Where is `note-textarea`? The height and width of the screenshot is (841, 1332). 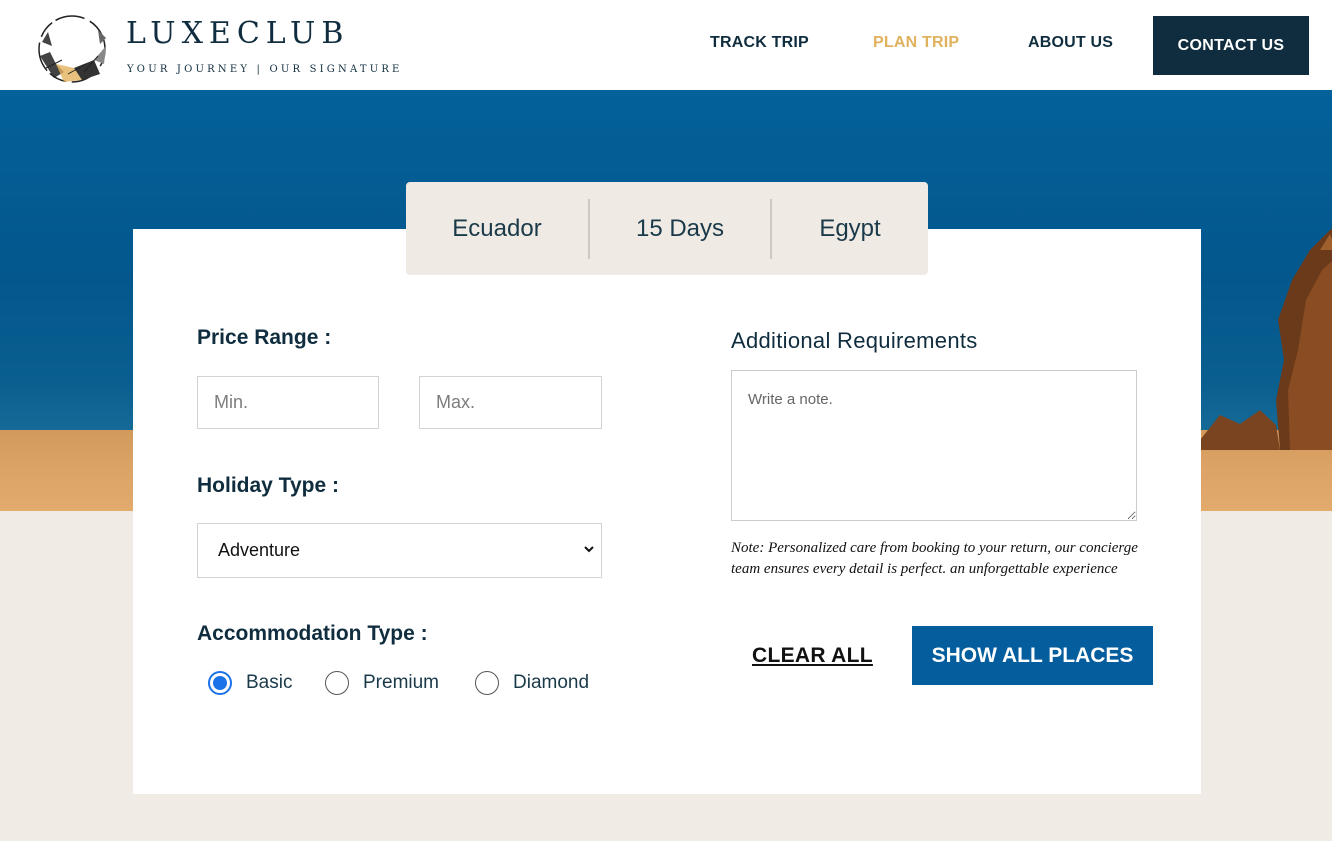
note-textarea is located at coordinates (934, 445).